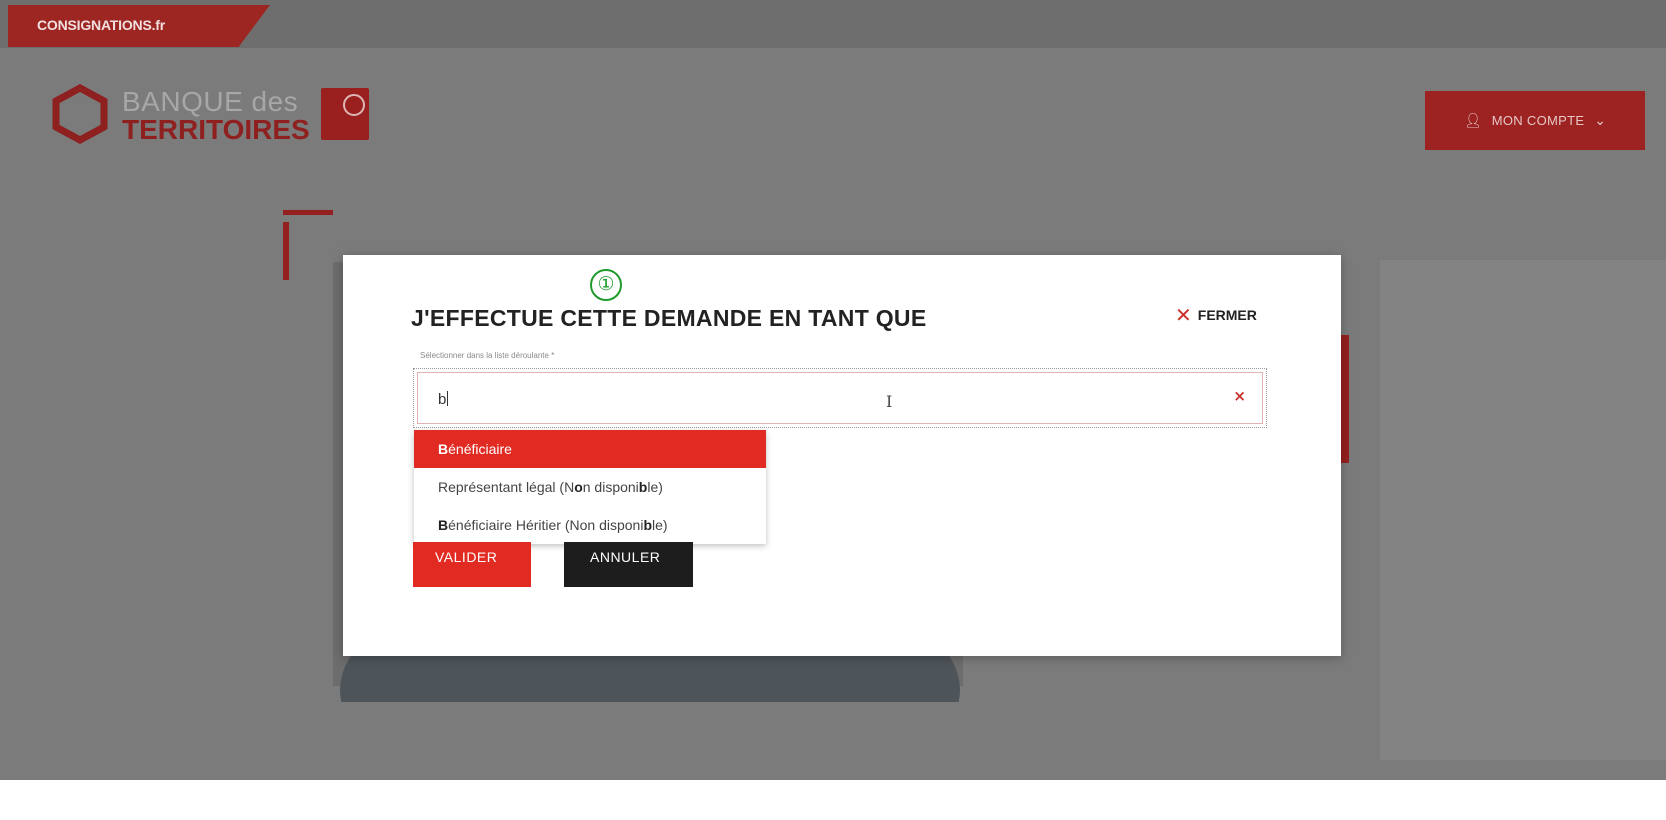  Describe the element at coordinates (101, 25) in the screenshot. I see `site-tag-label: CONSIGNATIONS.fr` at that location.